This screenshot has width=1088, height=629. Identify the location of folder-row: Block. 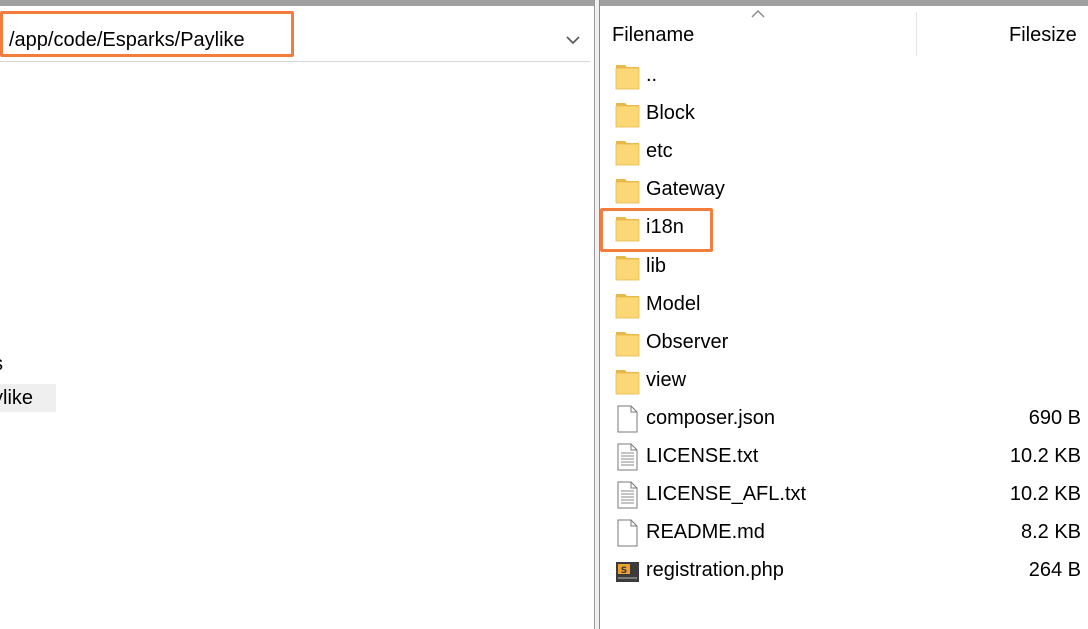
(844, 113).